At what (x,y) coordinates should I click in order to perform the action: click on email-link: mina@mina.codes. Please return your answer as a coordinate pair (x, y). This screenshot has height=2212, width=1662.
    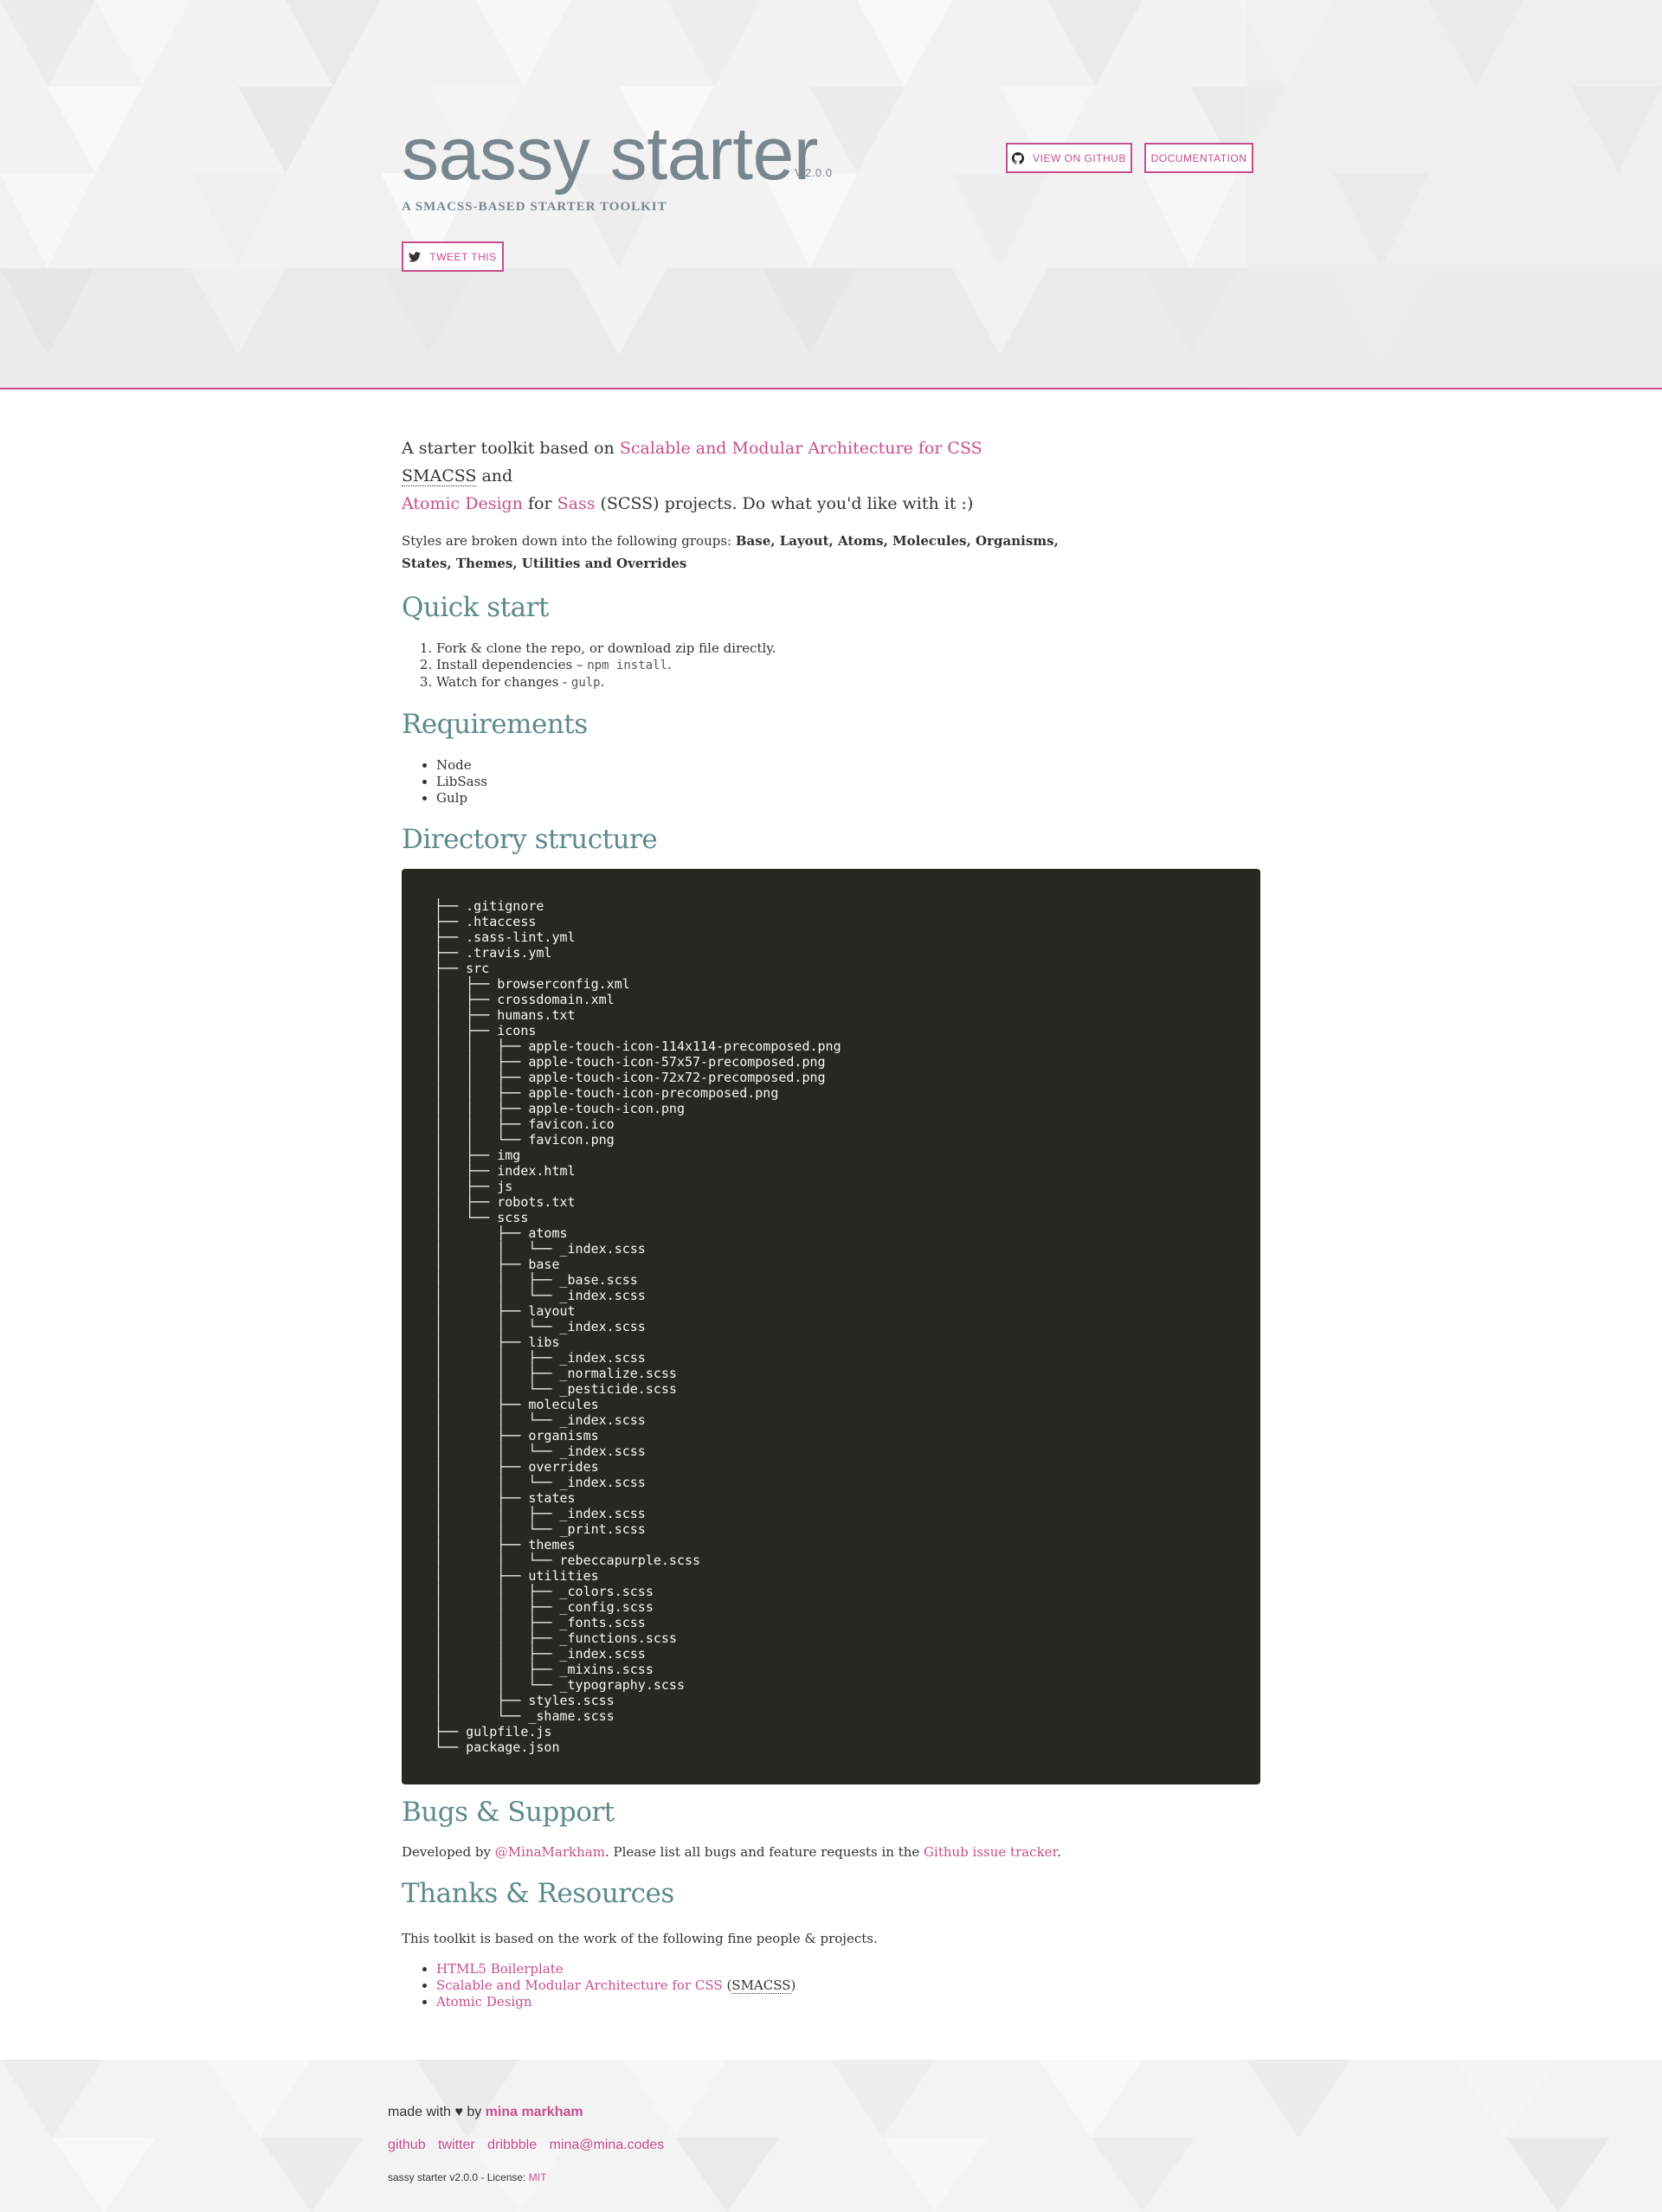
    Looking at the image, I should click on (607, 2145).